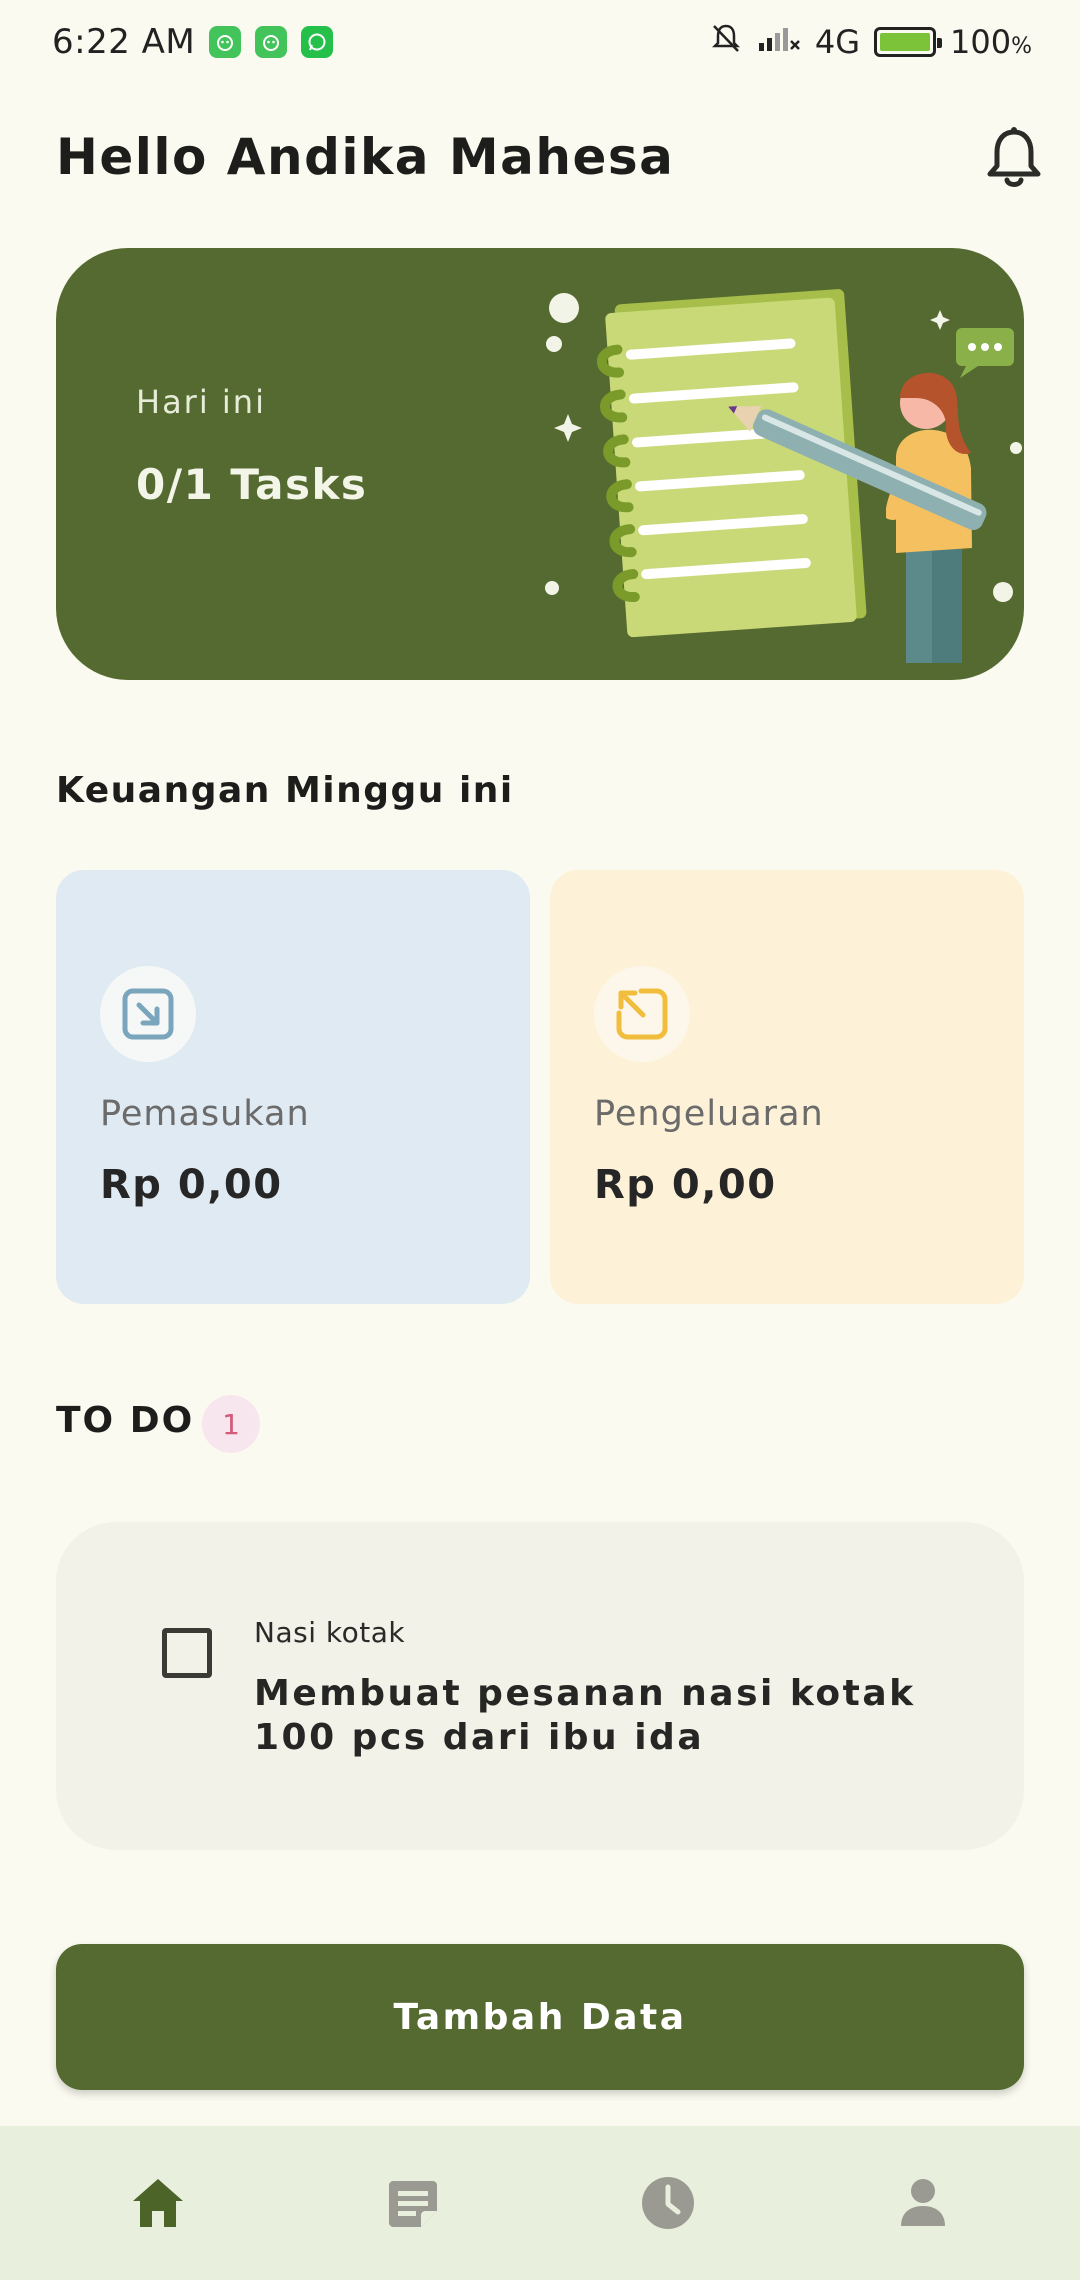 The width and height of the screenshot is (1080, 2280). I want to click on arrow-in-icon, so click(148, 1014).